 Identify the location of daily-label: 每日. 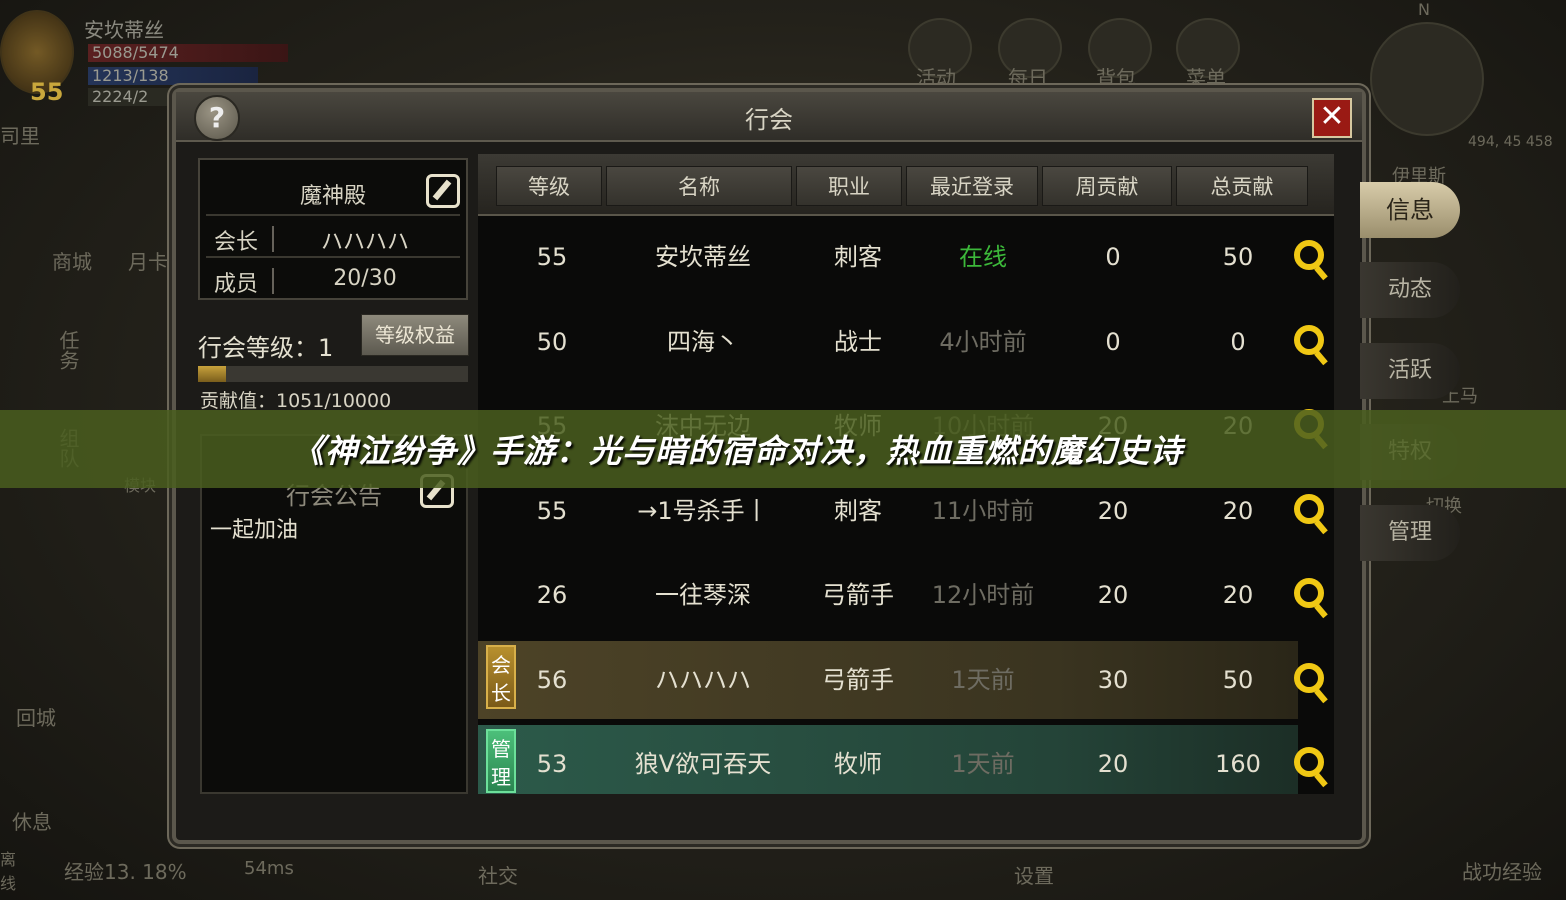
(1028, 78).